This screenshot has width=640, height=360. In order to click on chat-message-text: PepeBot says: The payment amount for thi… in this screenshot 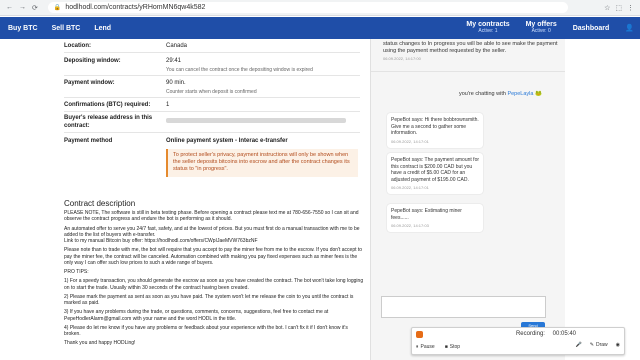, I will do `click(435, 170)`.